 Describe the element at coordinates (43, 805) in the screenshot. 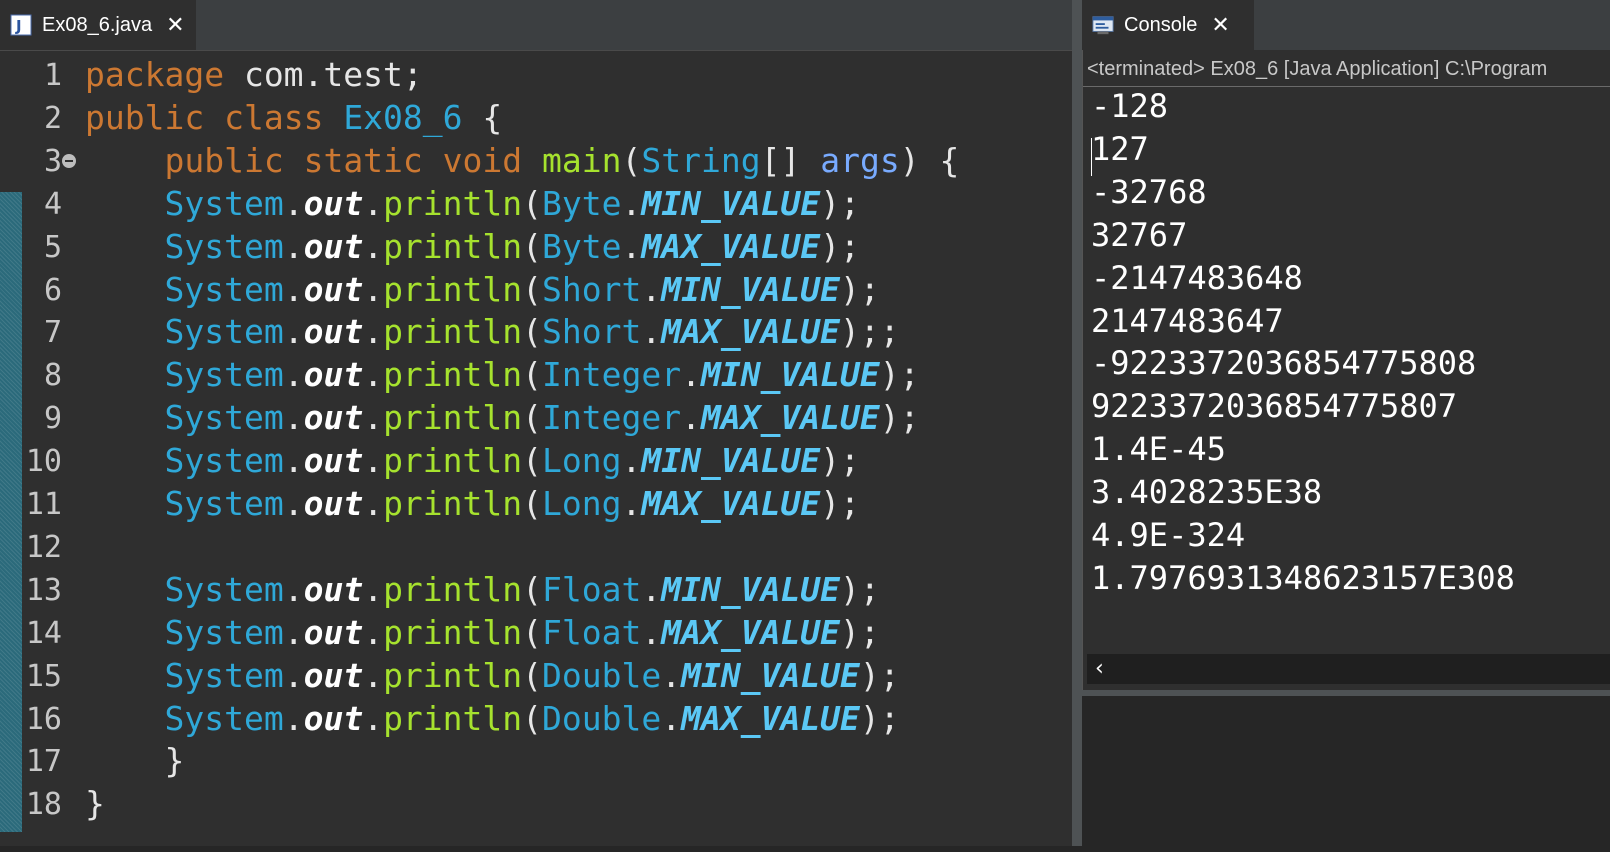

I see `line-number: 18` at that location.